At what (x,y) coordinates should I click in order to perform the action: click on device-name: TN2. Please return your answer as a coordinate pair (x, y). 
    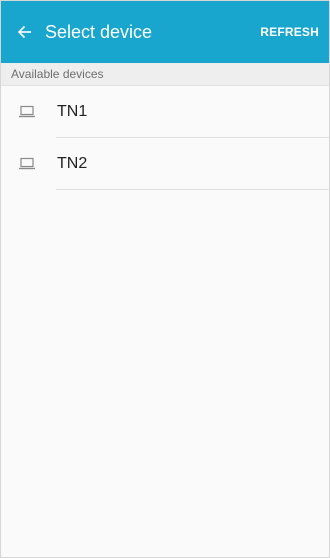
    Looking at the image, I should click on (72, 163).